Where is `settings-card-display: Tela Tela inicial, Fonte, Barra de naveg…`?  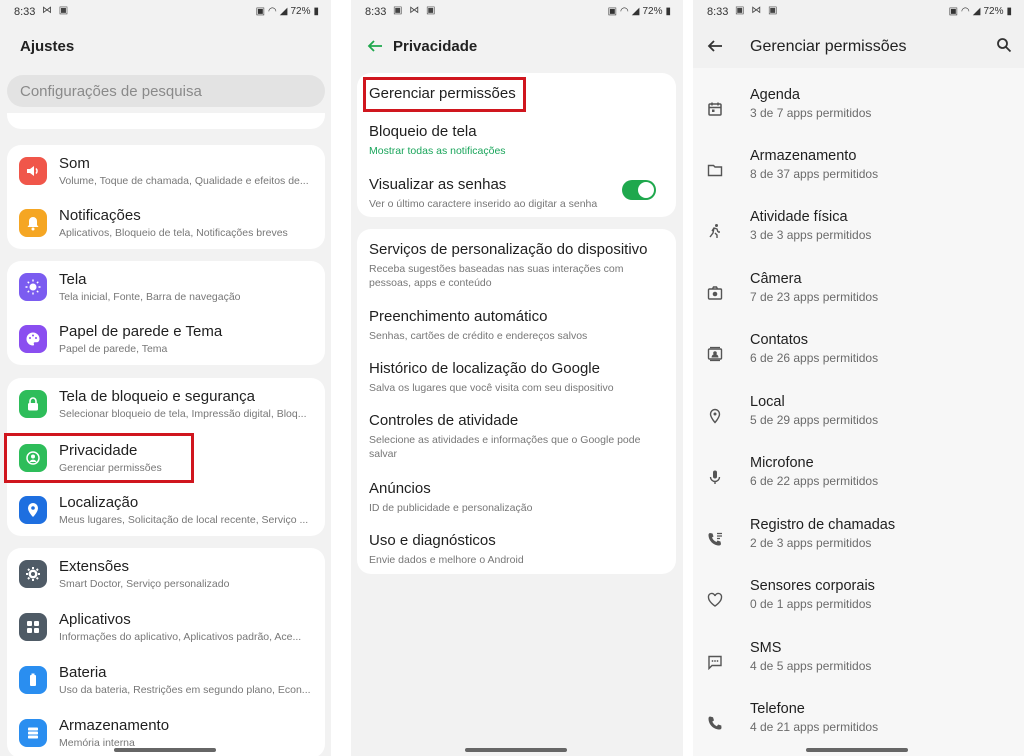
settings-card-display: Tela Tela inicial, Fonte, Barra de naveg… is located at coordinates (166, 313).